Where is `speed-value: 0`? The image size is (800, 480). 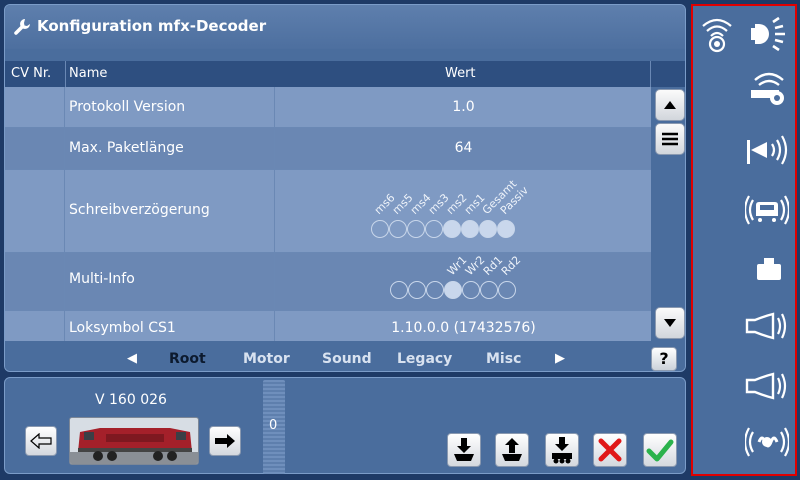 speed-value: 0 is located at coordinates (273, 425).